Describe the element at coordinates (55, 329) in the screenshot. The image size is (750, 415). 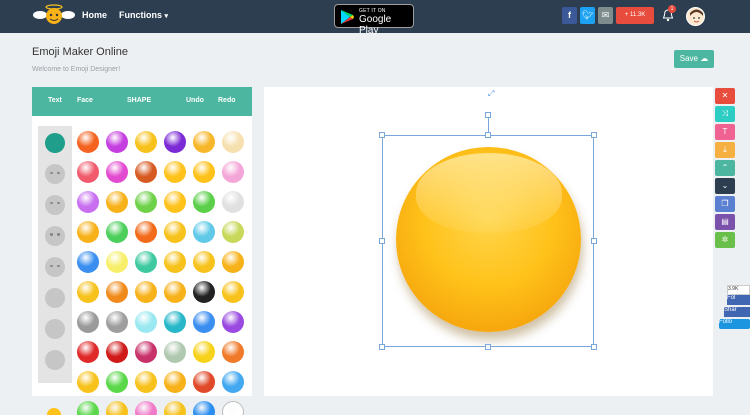
I see `category-flat-face` at that location.